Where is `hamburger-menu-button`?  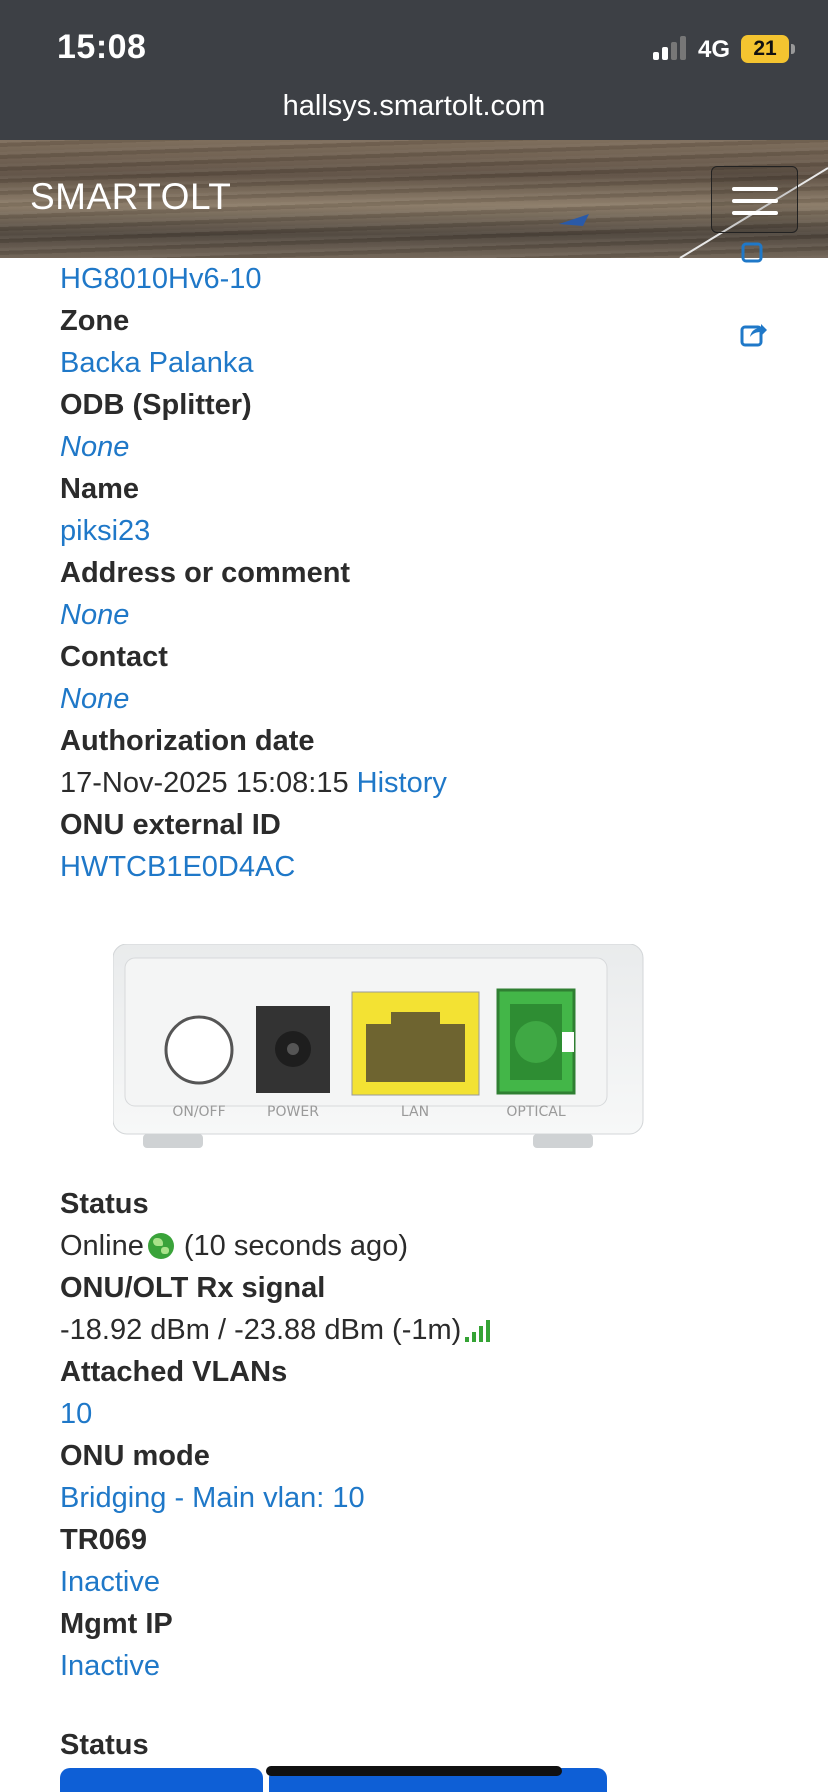 hamburger-menu-button is located at coordinates (754, 199).